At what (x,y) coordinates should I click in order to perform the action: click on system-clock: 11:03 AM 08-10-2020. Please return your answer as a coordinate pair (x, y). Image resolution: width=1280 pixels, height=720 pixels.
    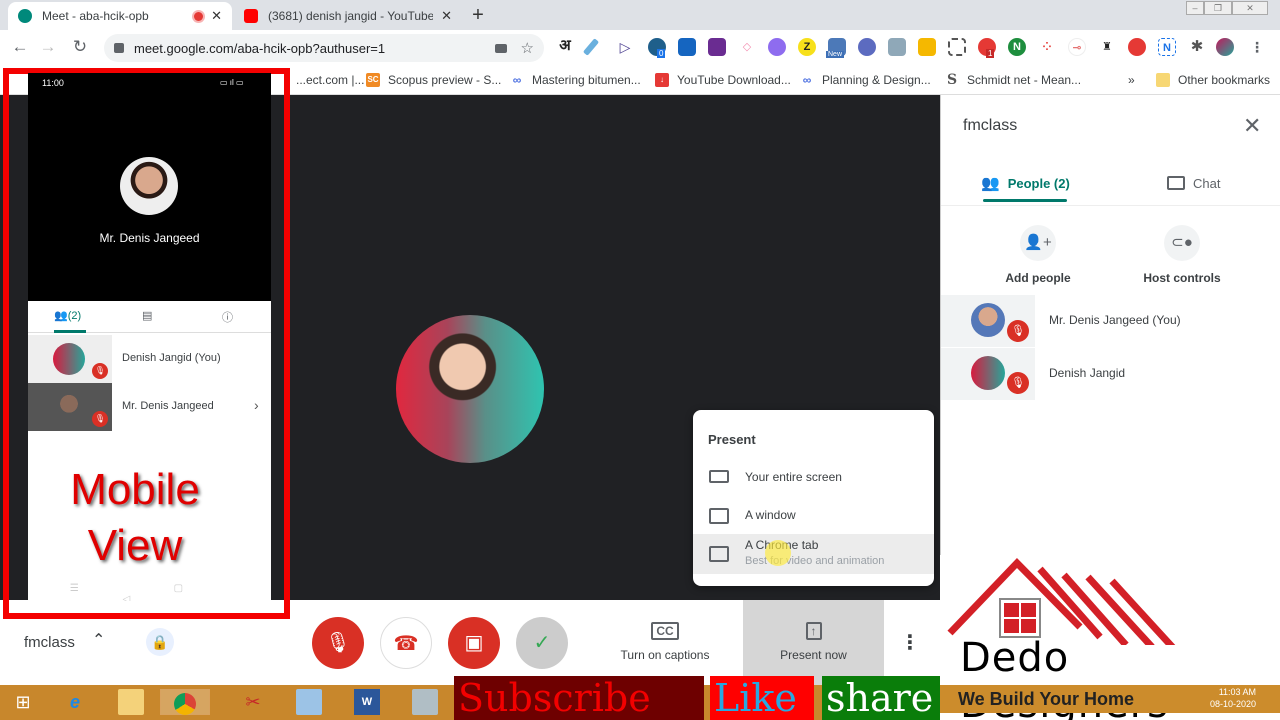
    Looking at the image, I should click on (1233, 698).